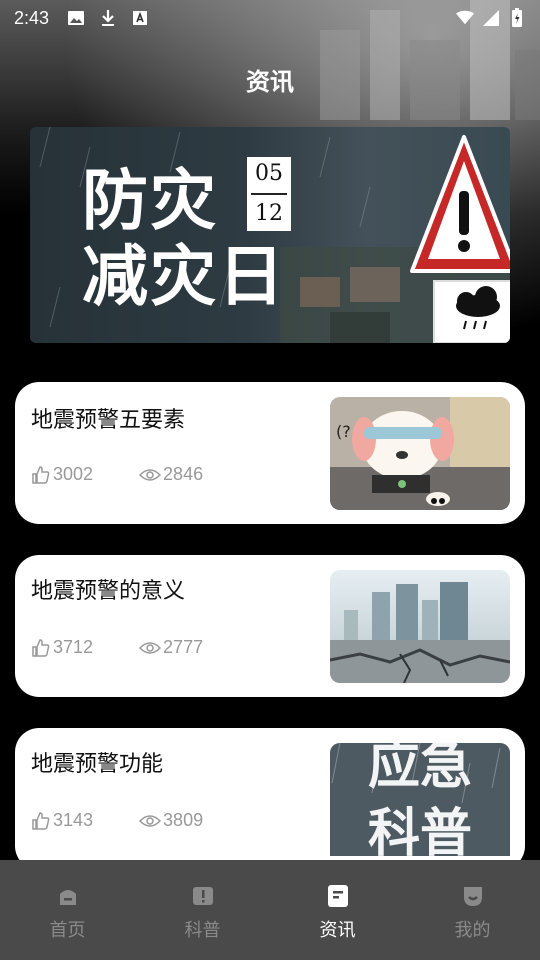 The image size is (540, 960). What do you see at coordinates (140, 18) in the screenshot?
I see `font-a-icon` at bounding box center [140, 18].